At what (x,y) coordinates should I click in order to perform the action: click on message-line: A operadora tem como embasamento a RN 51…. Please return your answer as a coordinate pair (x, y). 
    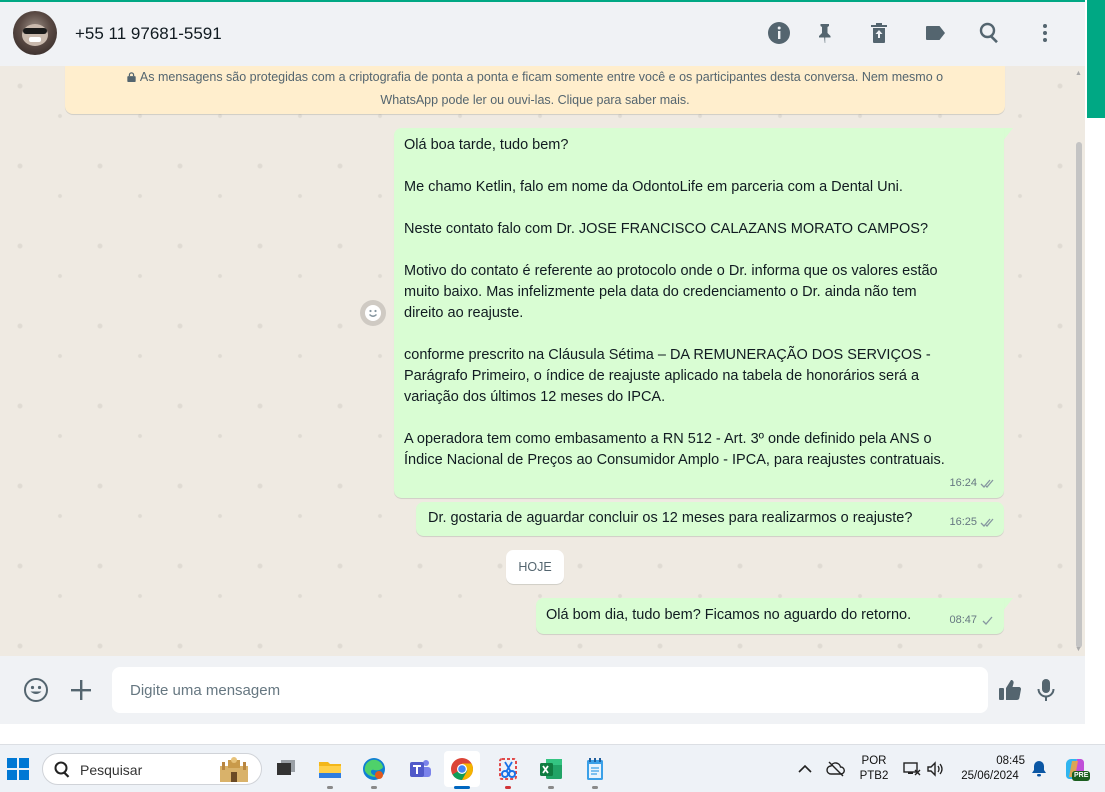
    Looking at the image, I should click on (668, 439).